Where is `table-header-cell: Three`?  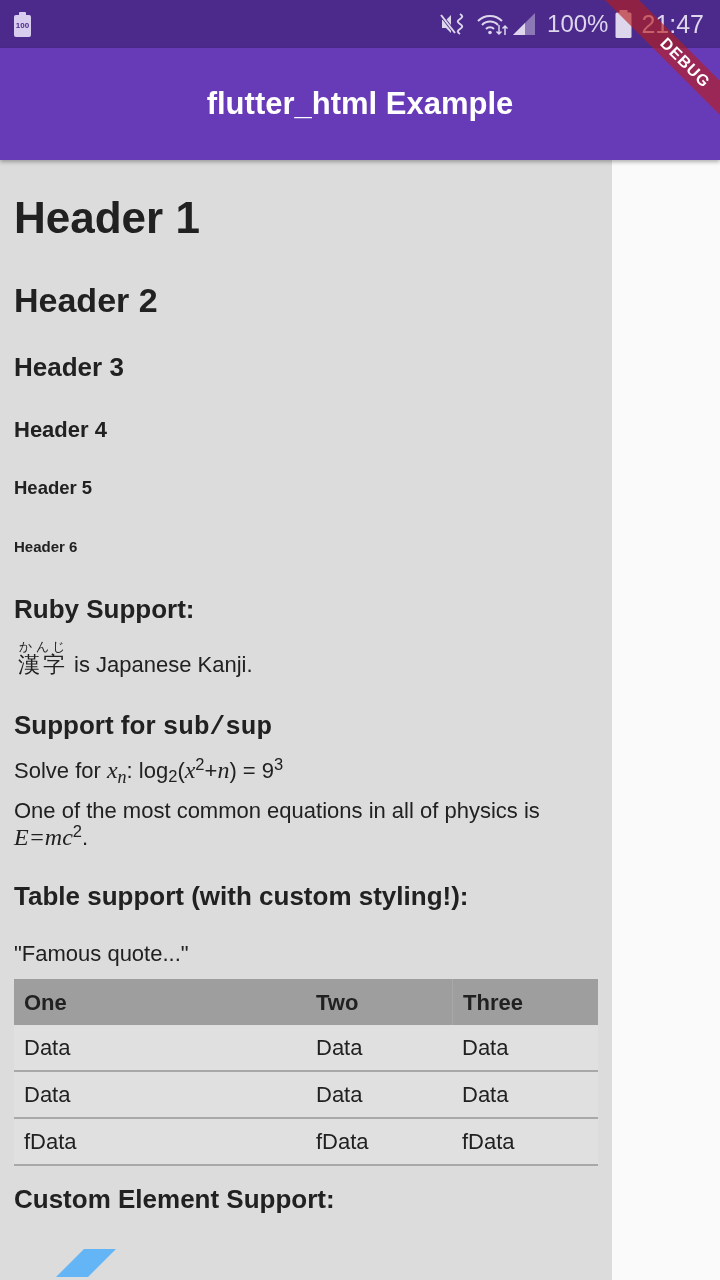 table-header-cell: Three is located at coordinates (525, 1002).